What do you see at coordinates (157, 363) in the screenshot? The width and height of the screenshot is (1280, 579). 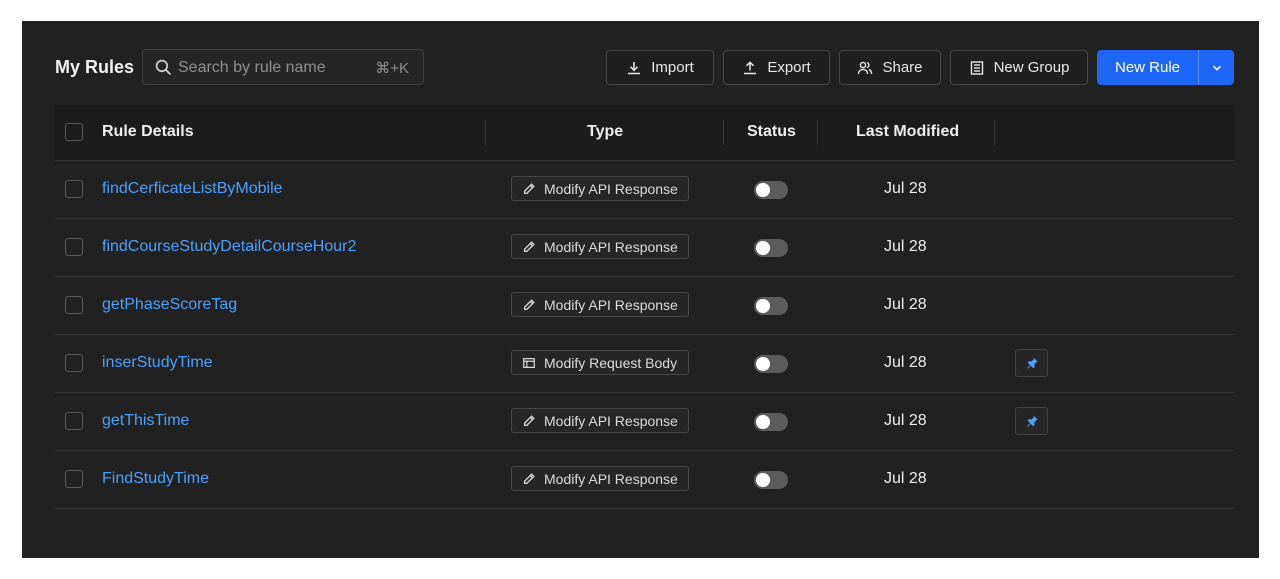 I see `rule-name-link: inserStudyTime` at bounding box center [157, 363].